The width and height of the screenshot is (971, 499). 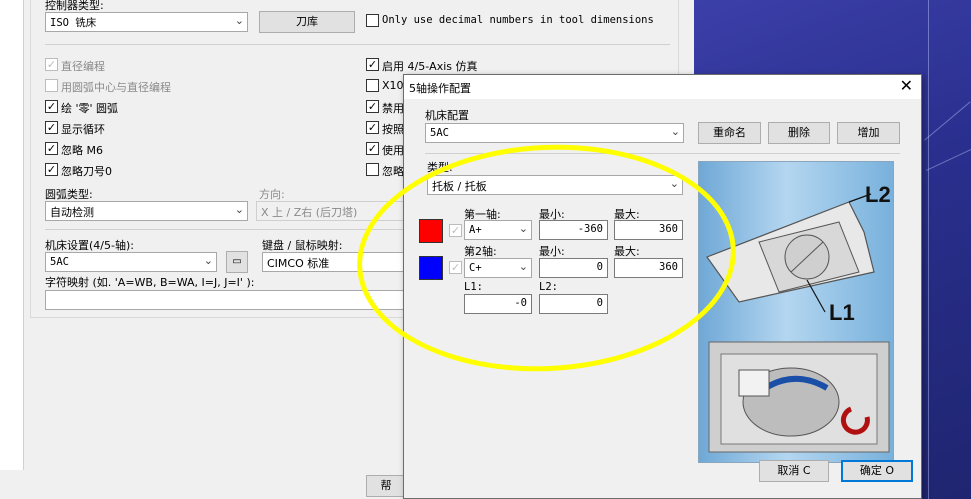 What do you see at coordinates (69, 194) in the screenshot?
I see `arc-type-label: 圆弧类型:` at bounding box center [69, 194].